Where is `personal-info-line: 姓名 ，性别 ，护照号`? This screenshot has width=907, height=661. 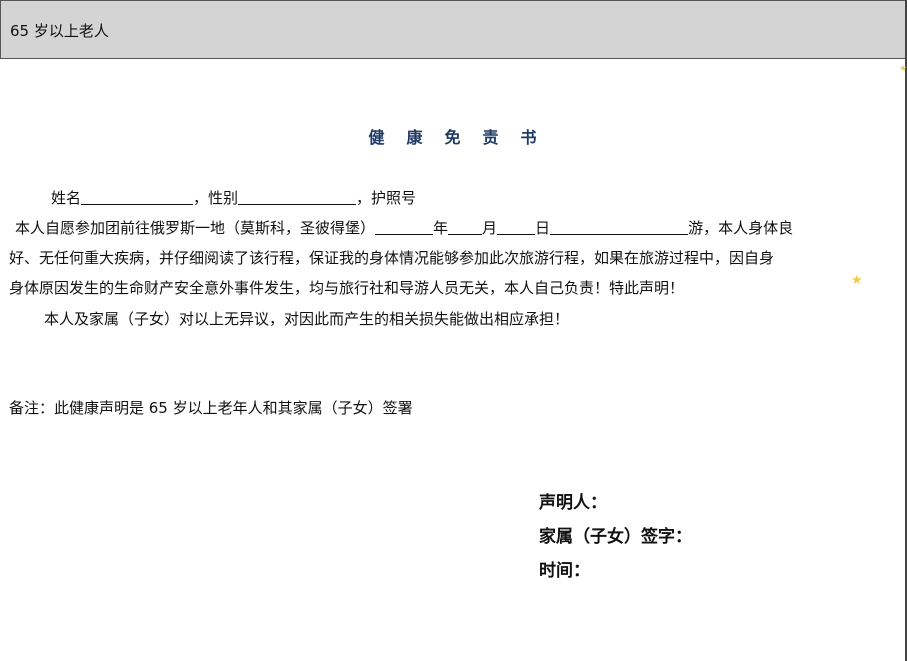 personal-info-line: 姓名 ，性别 ，护照号 is located at coordinates (233, 197).